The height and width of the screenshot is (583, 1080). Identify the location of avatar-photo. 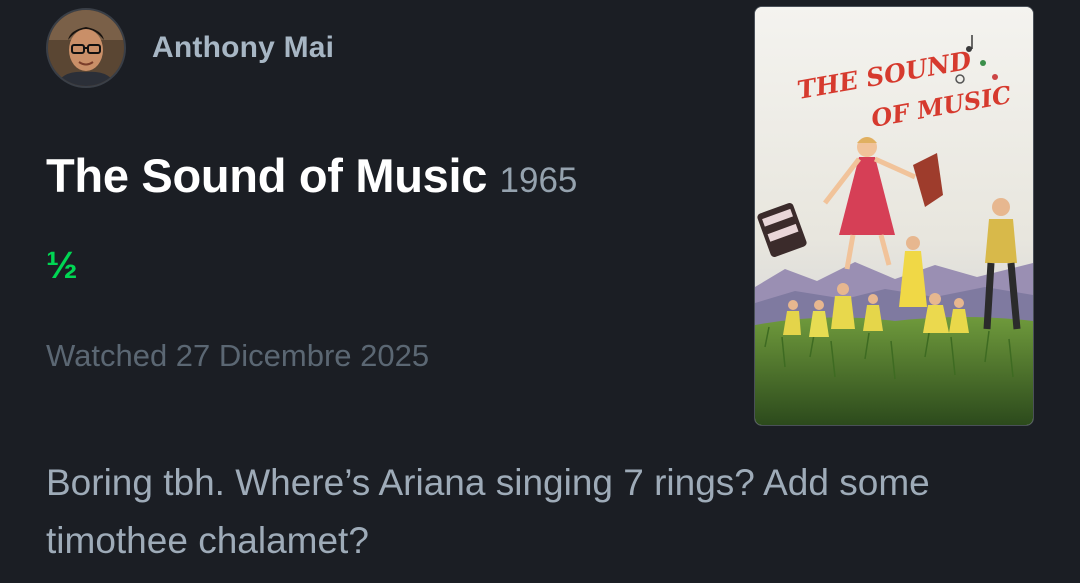
(86, 48).